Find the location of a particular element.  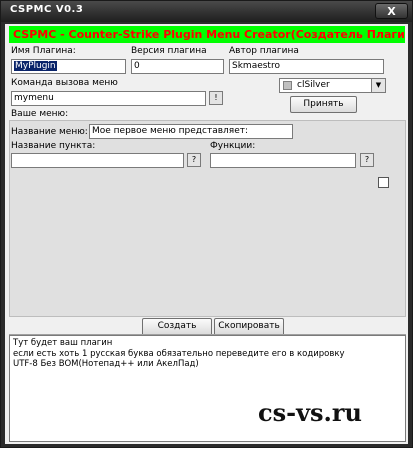

output-line: Тут будет ваш плагин is located at coordinates (63, 343).